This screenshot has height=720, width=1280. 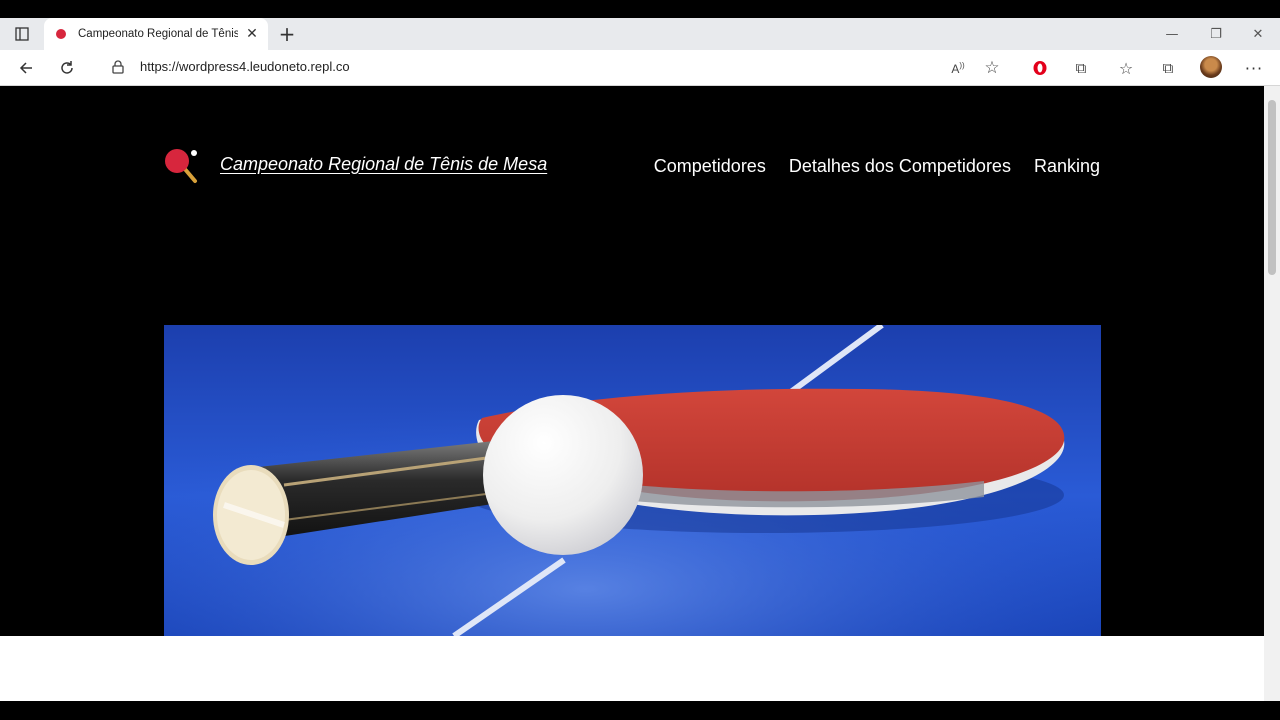 What do you see at coordinates (182, 166) in the screenshot?
I see `table-tennis-logo-icon` at bounding box center [182, 166].